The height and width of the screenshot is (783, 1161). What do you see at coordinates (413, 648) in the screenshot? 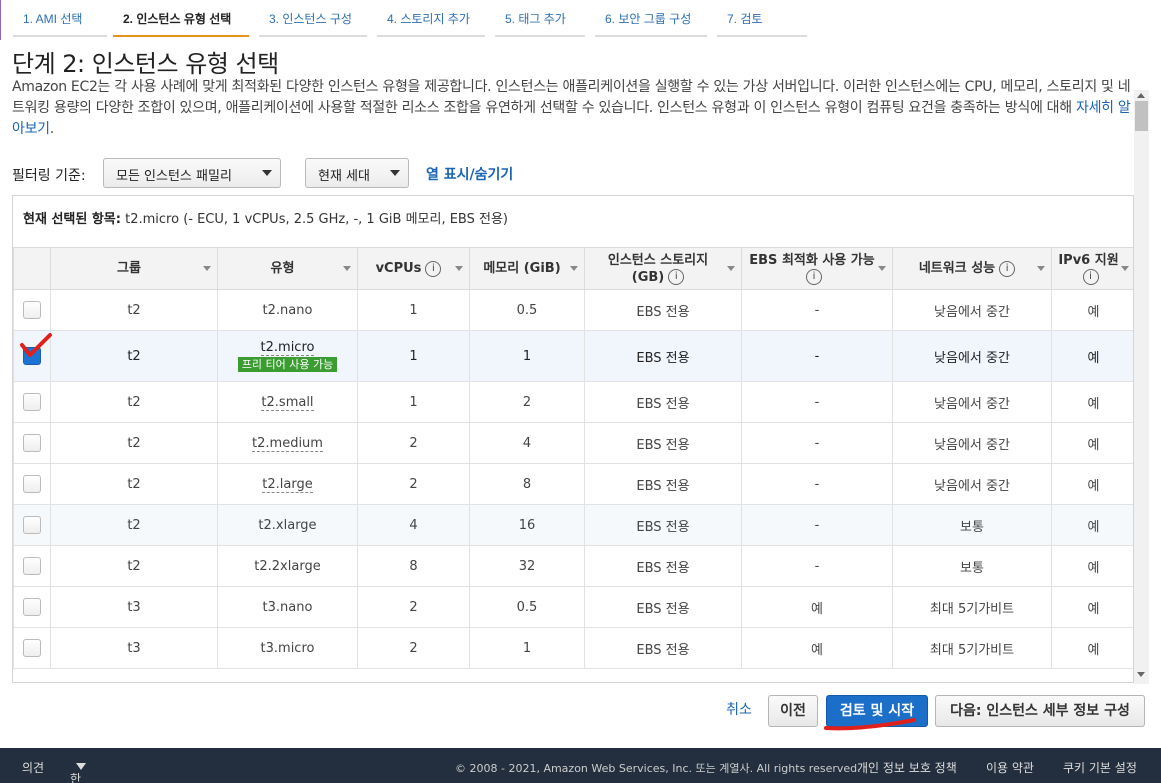
I see `cell-vcpus-value: 2` at bounding box center [413, 648].